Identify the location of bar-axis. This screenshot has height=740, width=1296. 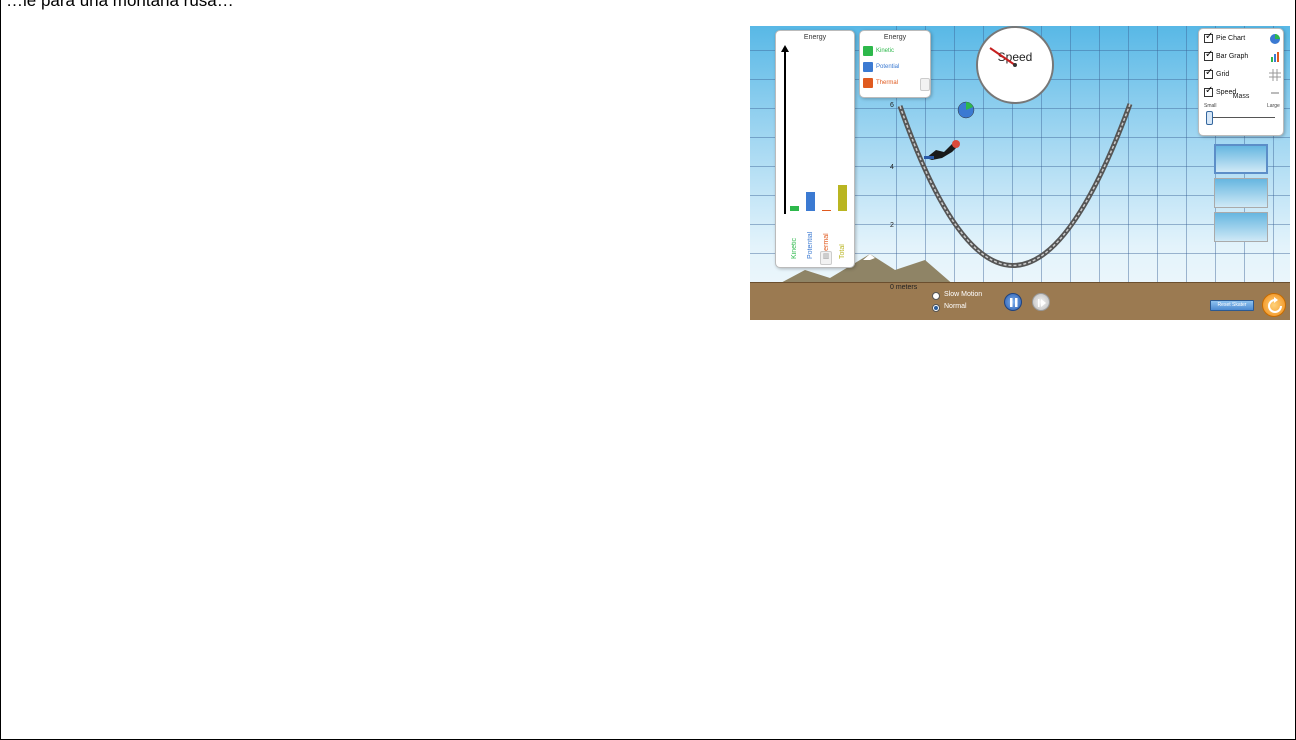
(785, 131).